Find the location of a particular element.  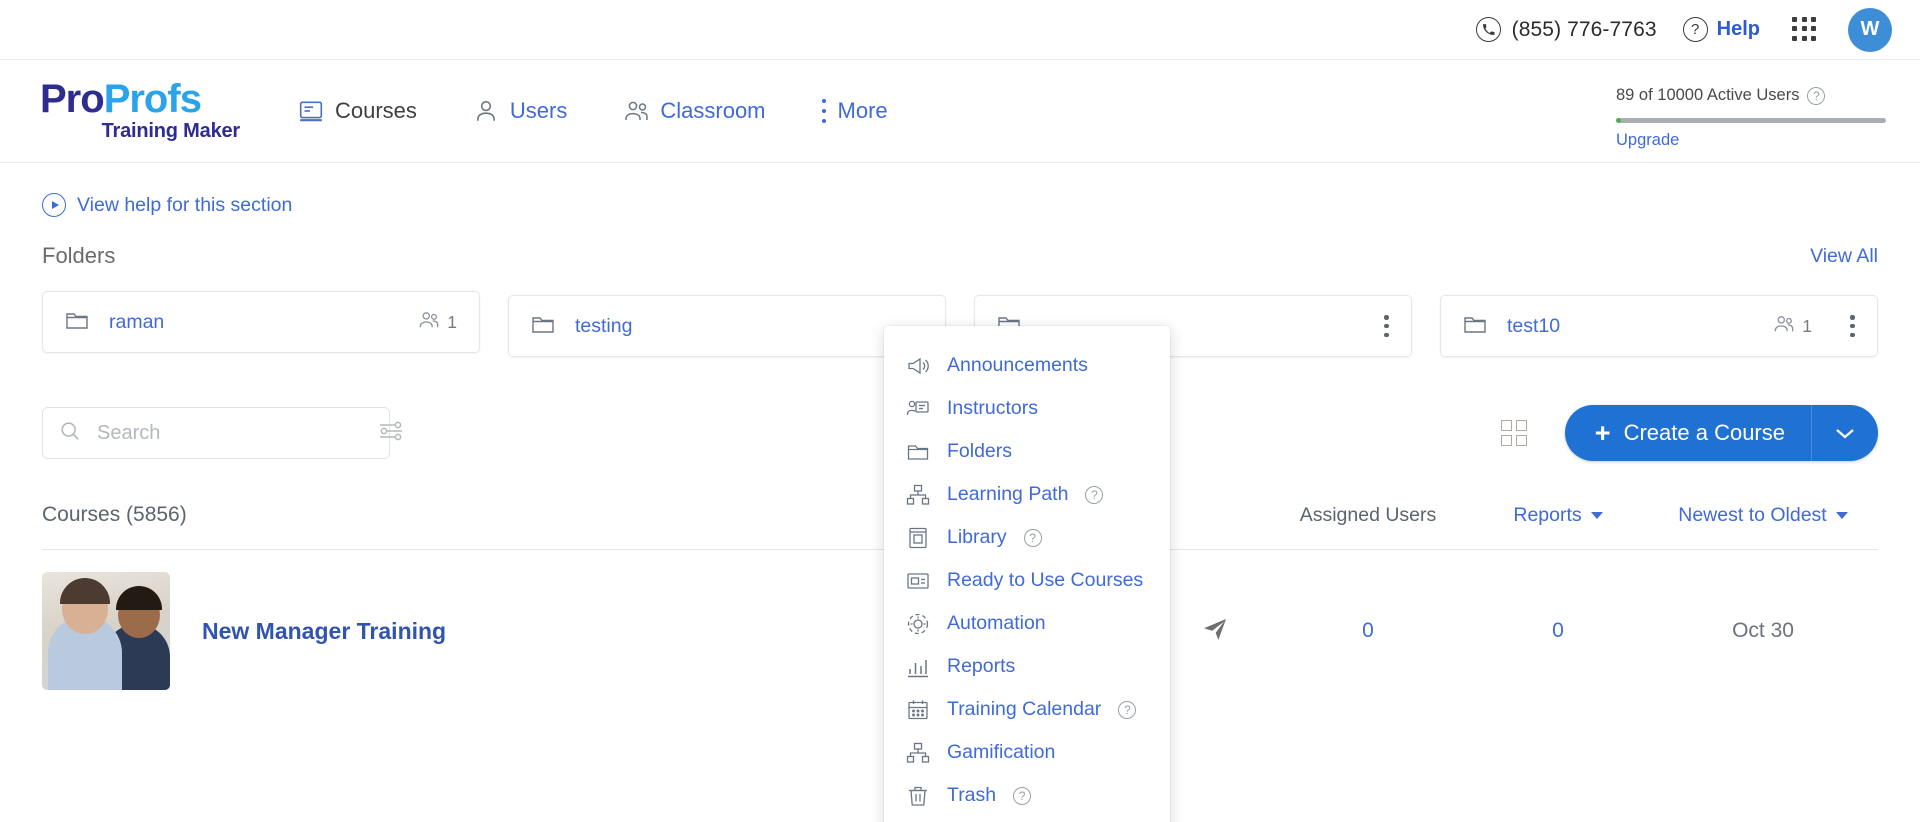

usage-progress-bar is located at coordinates (1751, 120).